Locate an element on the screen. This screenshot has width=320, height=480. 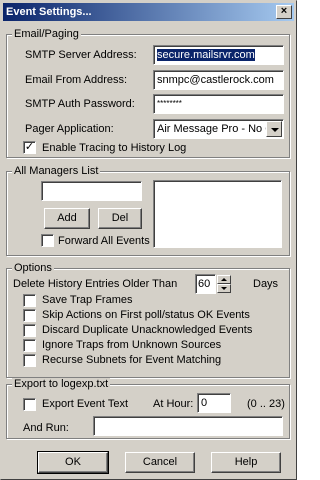
days-label: Days is located at coordinates (266, 284).